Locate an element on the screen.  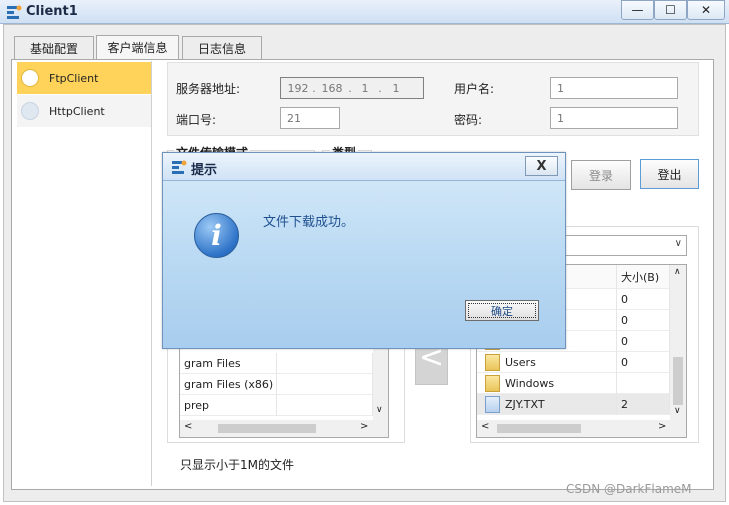
file-size-cell: 2 is located at coordinates (643, 404).